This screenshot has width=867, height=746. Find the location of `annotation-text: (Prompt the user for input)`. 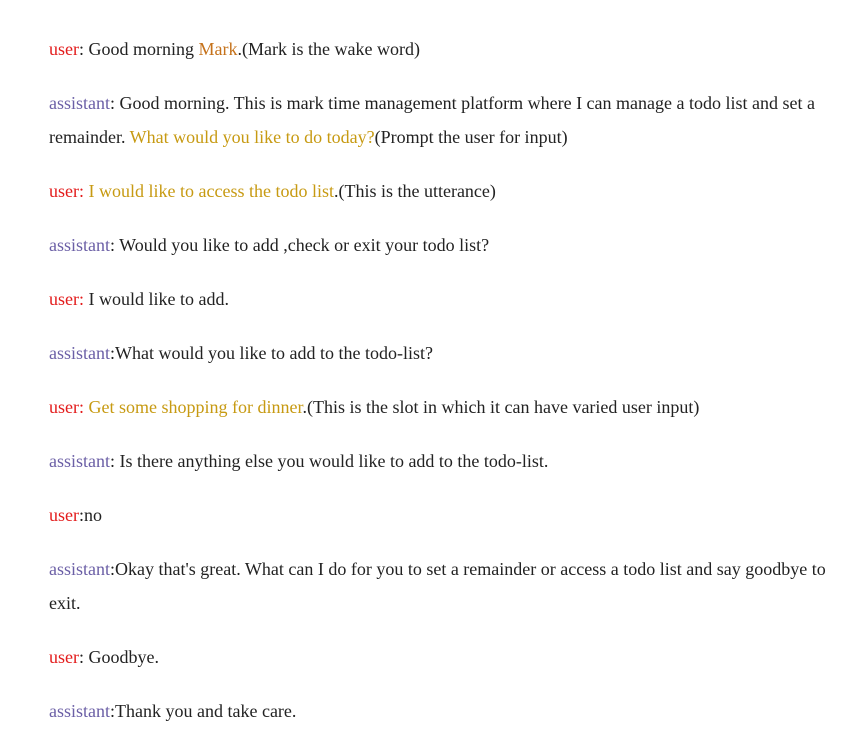

annotation-text: (Prompt the user for input) is located at coordinates (471, 137).